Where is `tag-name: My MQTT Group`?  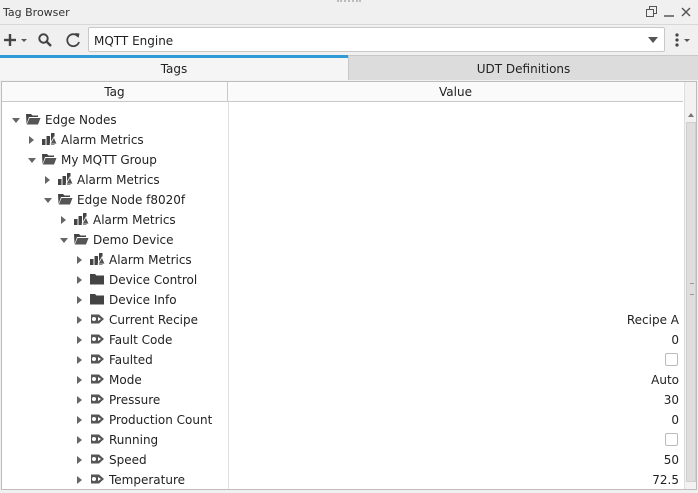
tag-name: My MQTT Group is located at coordinates (109, 160).